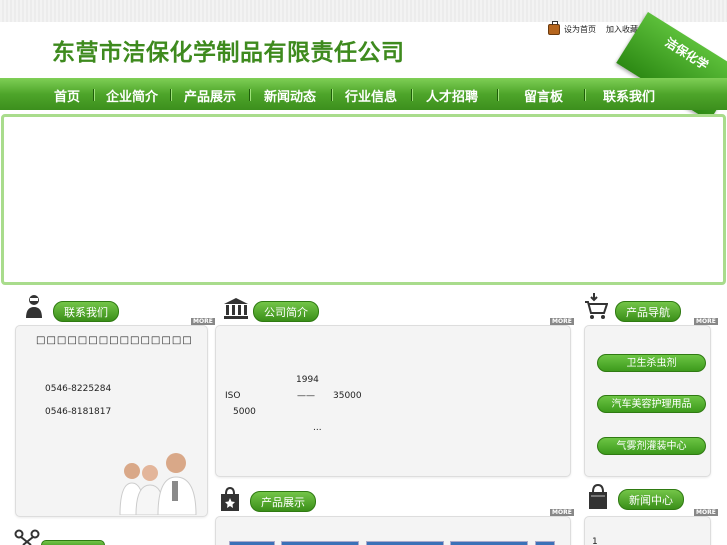 The image size is (727, 545). What do you see at coordinates (347, 396) in the screenshot?
I see `about-area: 35000` at bounding box center [347, 396].